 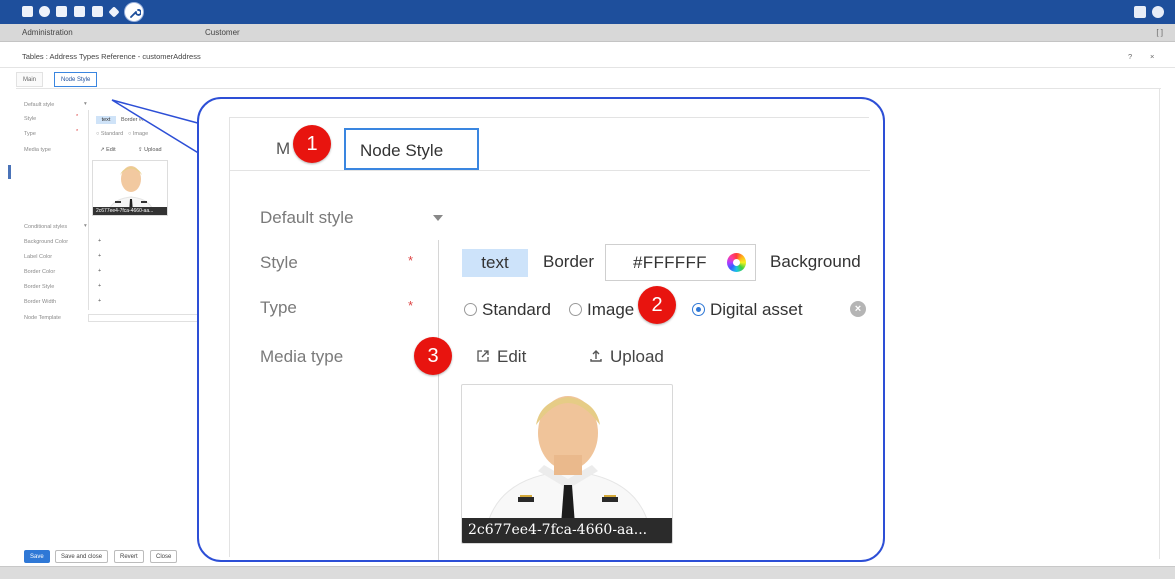 I want to click on label-node-template: Node Template, so click(x=42, y=318).